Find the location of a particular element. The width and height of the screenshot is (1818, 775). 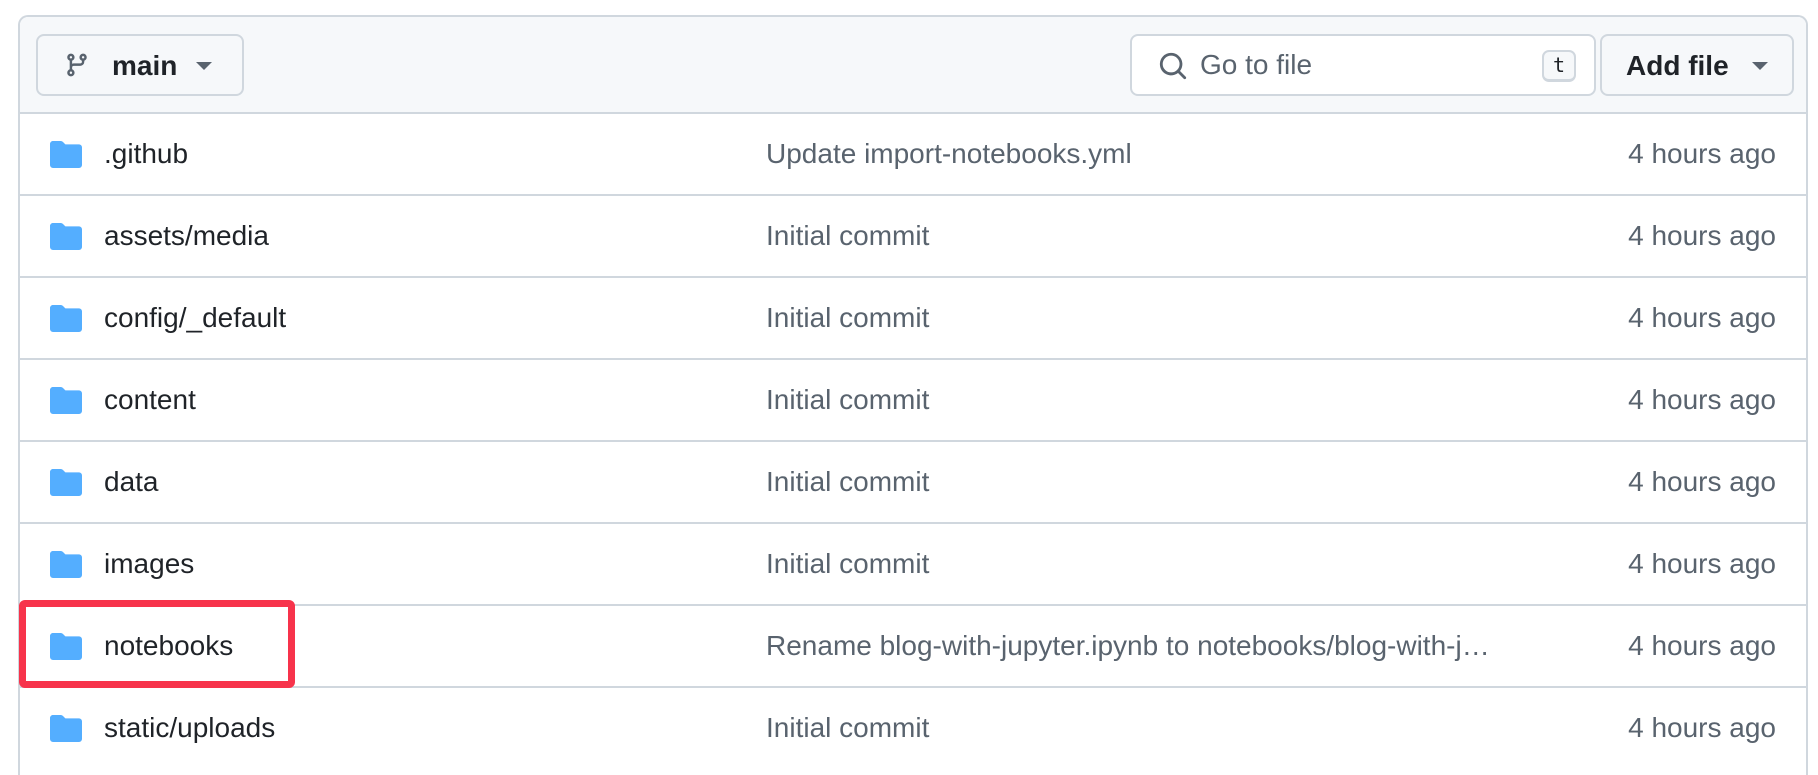

folder-name-link: config/_default is located at coordinates (195, 318).